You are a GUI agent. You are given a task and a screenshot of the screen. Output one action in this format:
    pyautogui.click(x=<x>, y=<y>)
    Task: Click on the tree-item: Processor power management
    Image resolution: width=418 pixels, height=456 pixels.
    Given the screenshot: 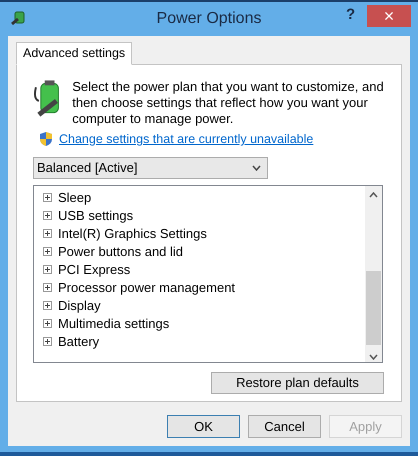 What is the action you would take?
    pyautogui.click(x=147, y=288)
    